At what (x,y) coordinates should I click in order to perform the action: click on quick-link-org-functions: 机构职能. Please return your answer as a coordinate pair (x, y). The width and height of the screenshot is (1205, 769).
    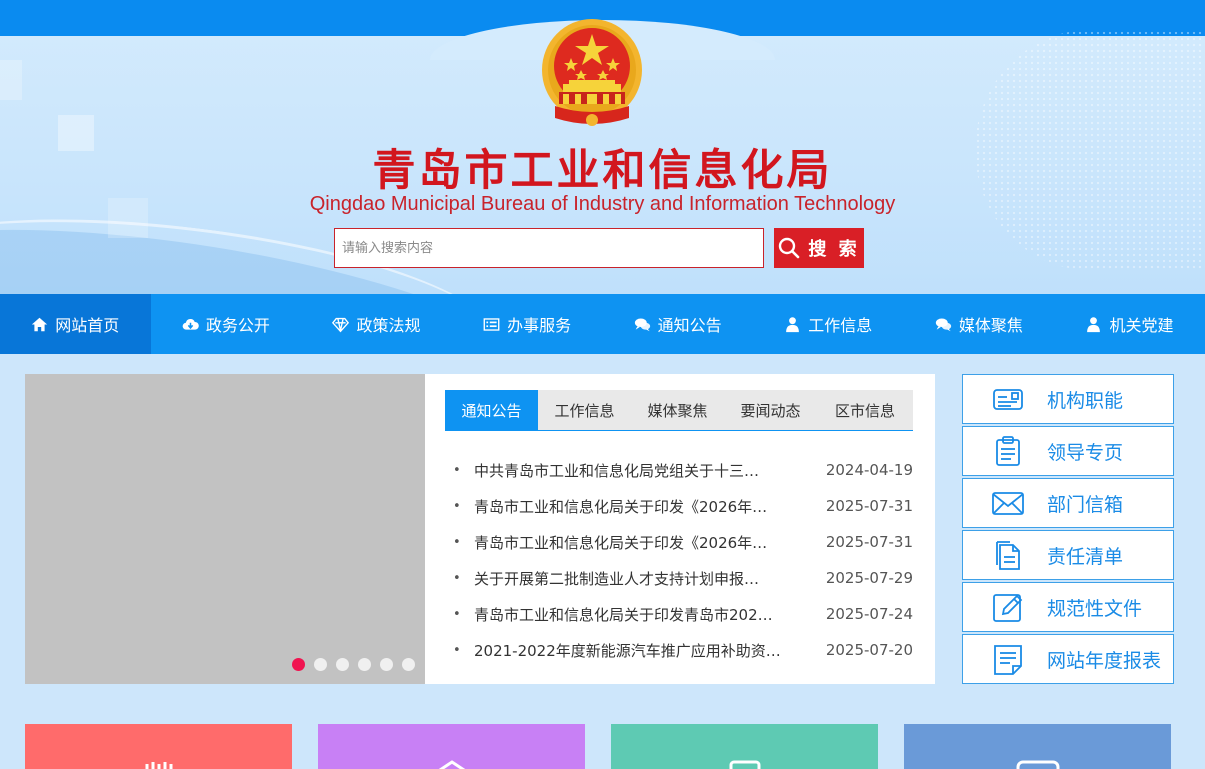
    Looking at the image, I should click on (1068, 399).